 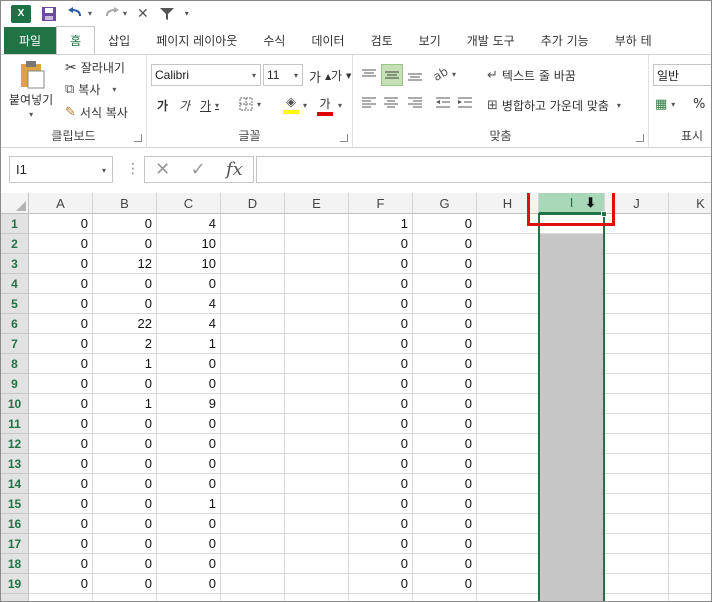 What do you see at coordinates (690, 504) in the screenshot?
I see `cell-k15` at bounding box center [690, 504].